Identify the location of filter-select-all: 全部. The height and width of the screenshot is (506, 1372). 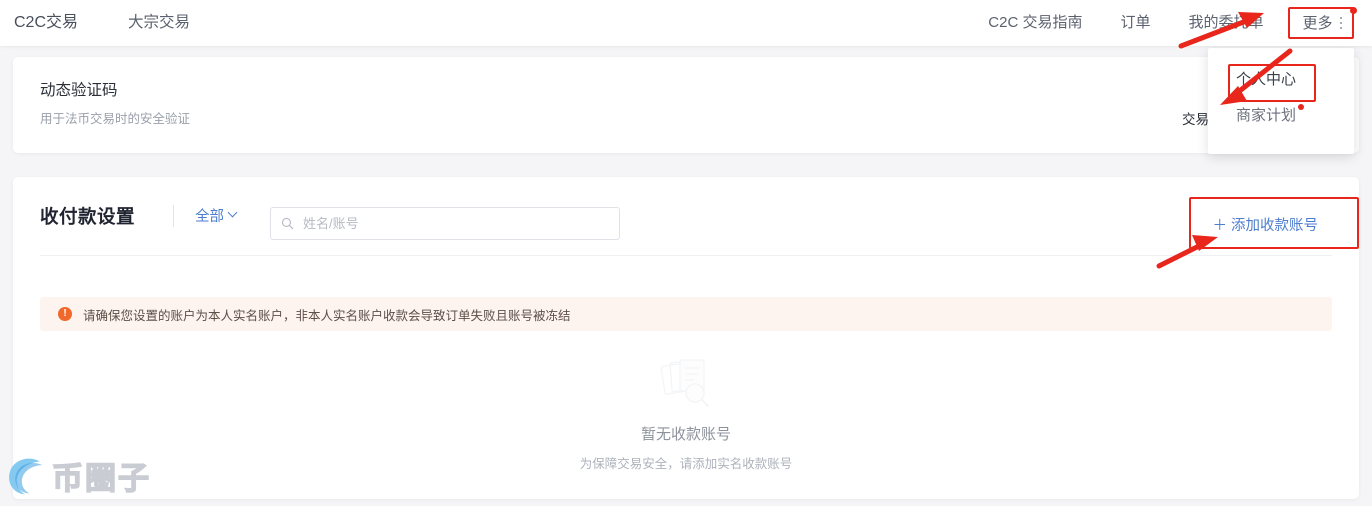
(216, 215).